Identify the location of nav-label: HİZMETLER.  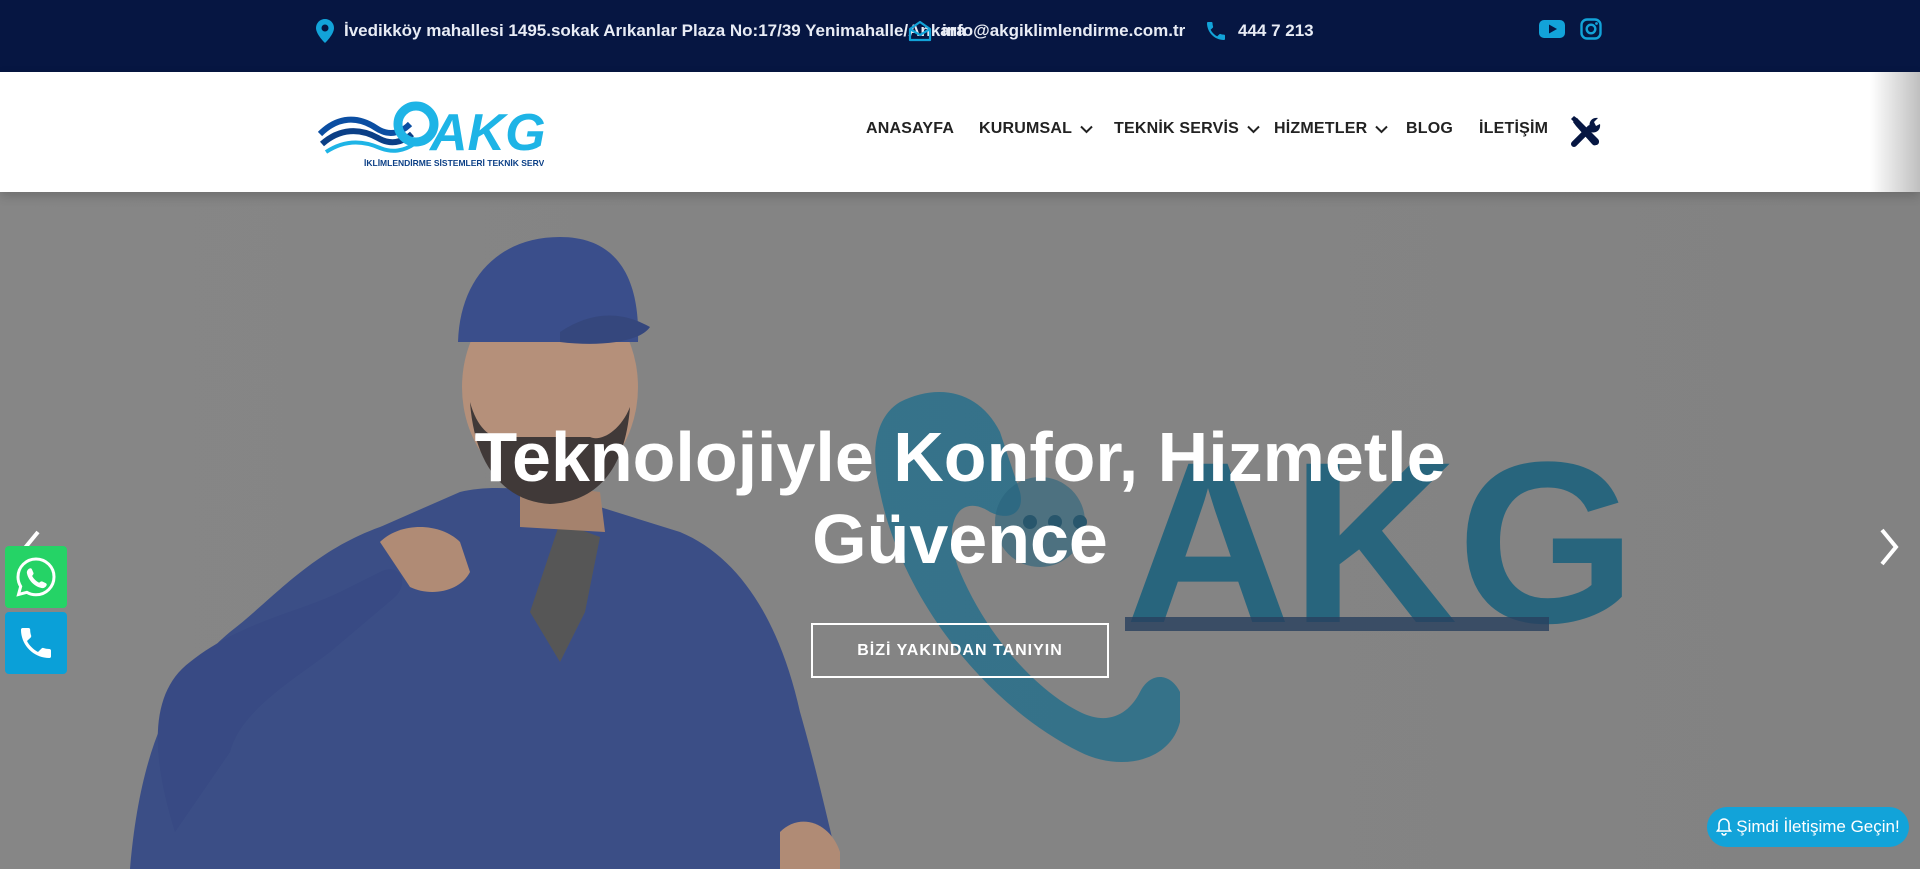
(1321, 128).